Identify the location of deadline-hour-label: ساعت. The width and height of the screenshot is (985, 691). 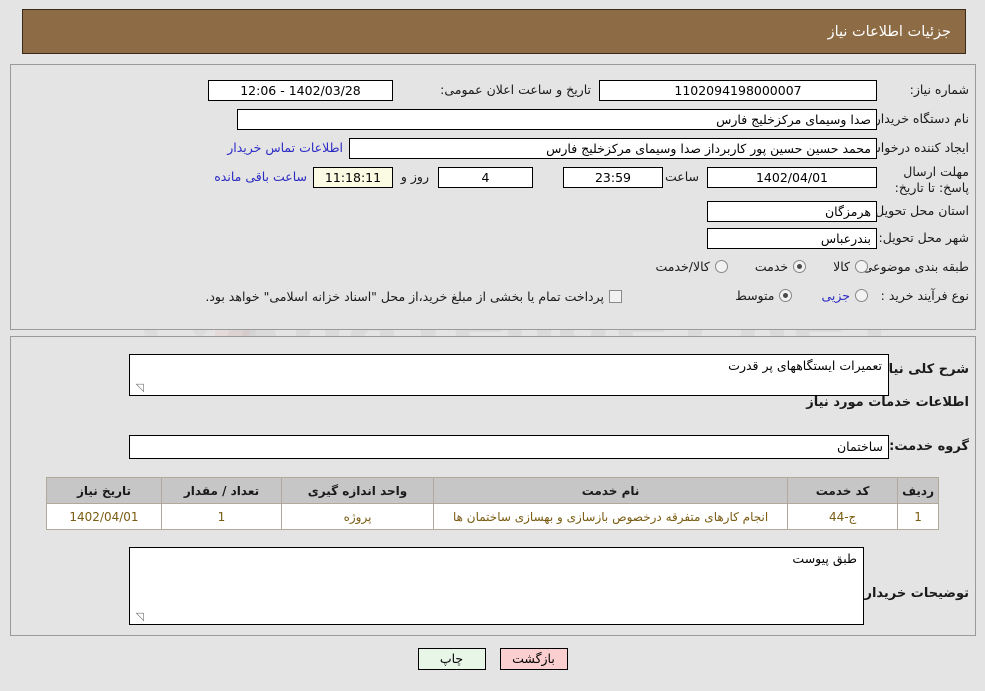
(681, 176).